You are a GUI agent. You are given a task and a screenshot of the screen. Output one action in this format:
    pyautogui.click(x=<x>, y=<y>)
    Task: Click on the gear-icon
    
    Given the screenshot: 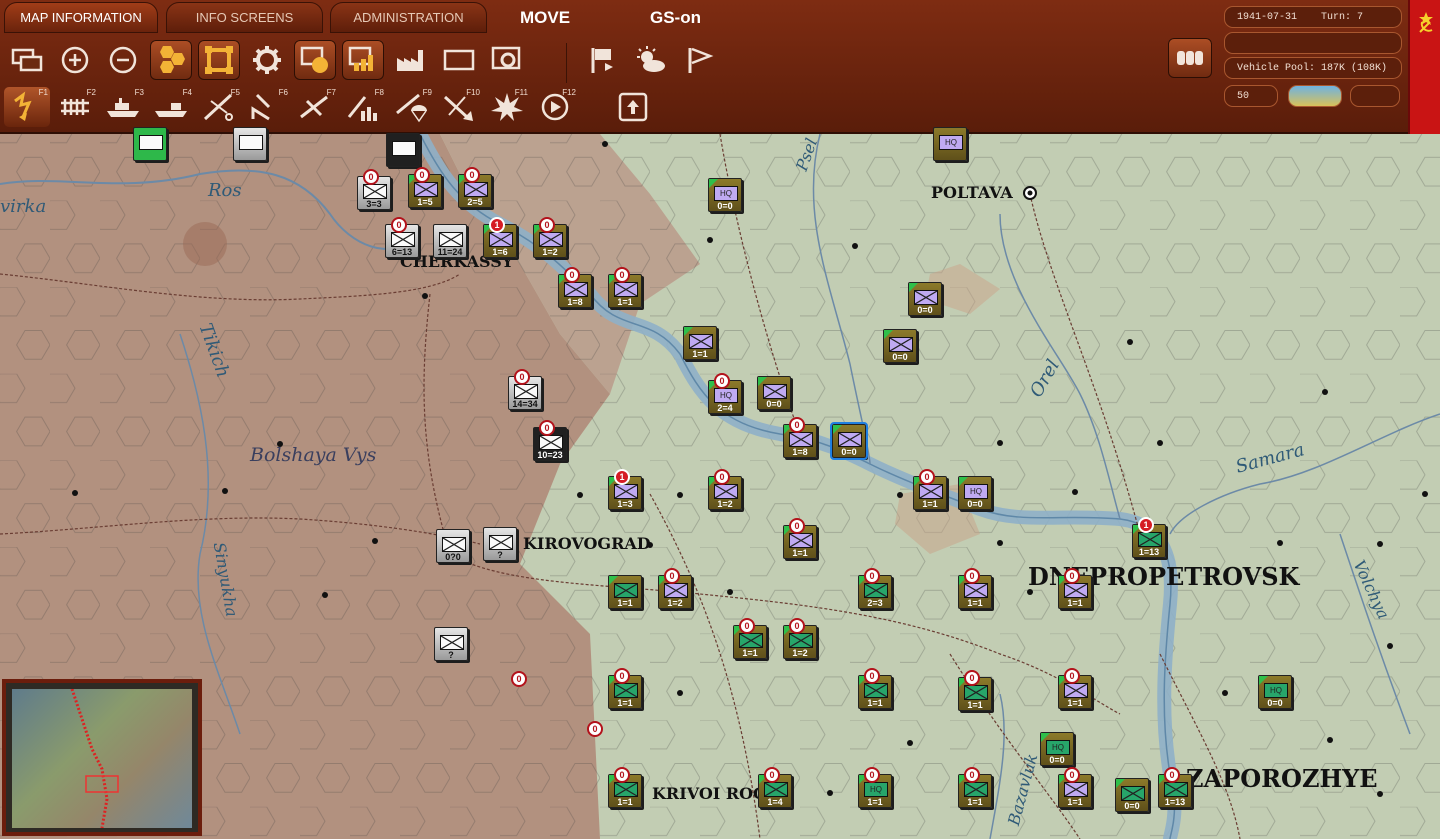 What is the action you would take?
    pyautogui.click(x=267, y=60)
    